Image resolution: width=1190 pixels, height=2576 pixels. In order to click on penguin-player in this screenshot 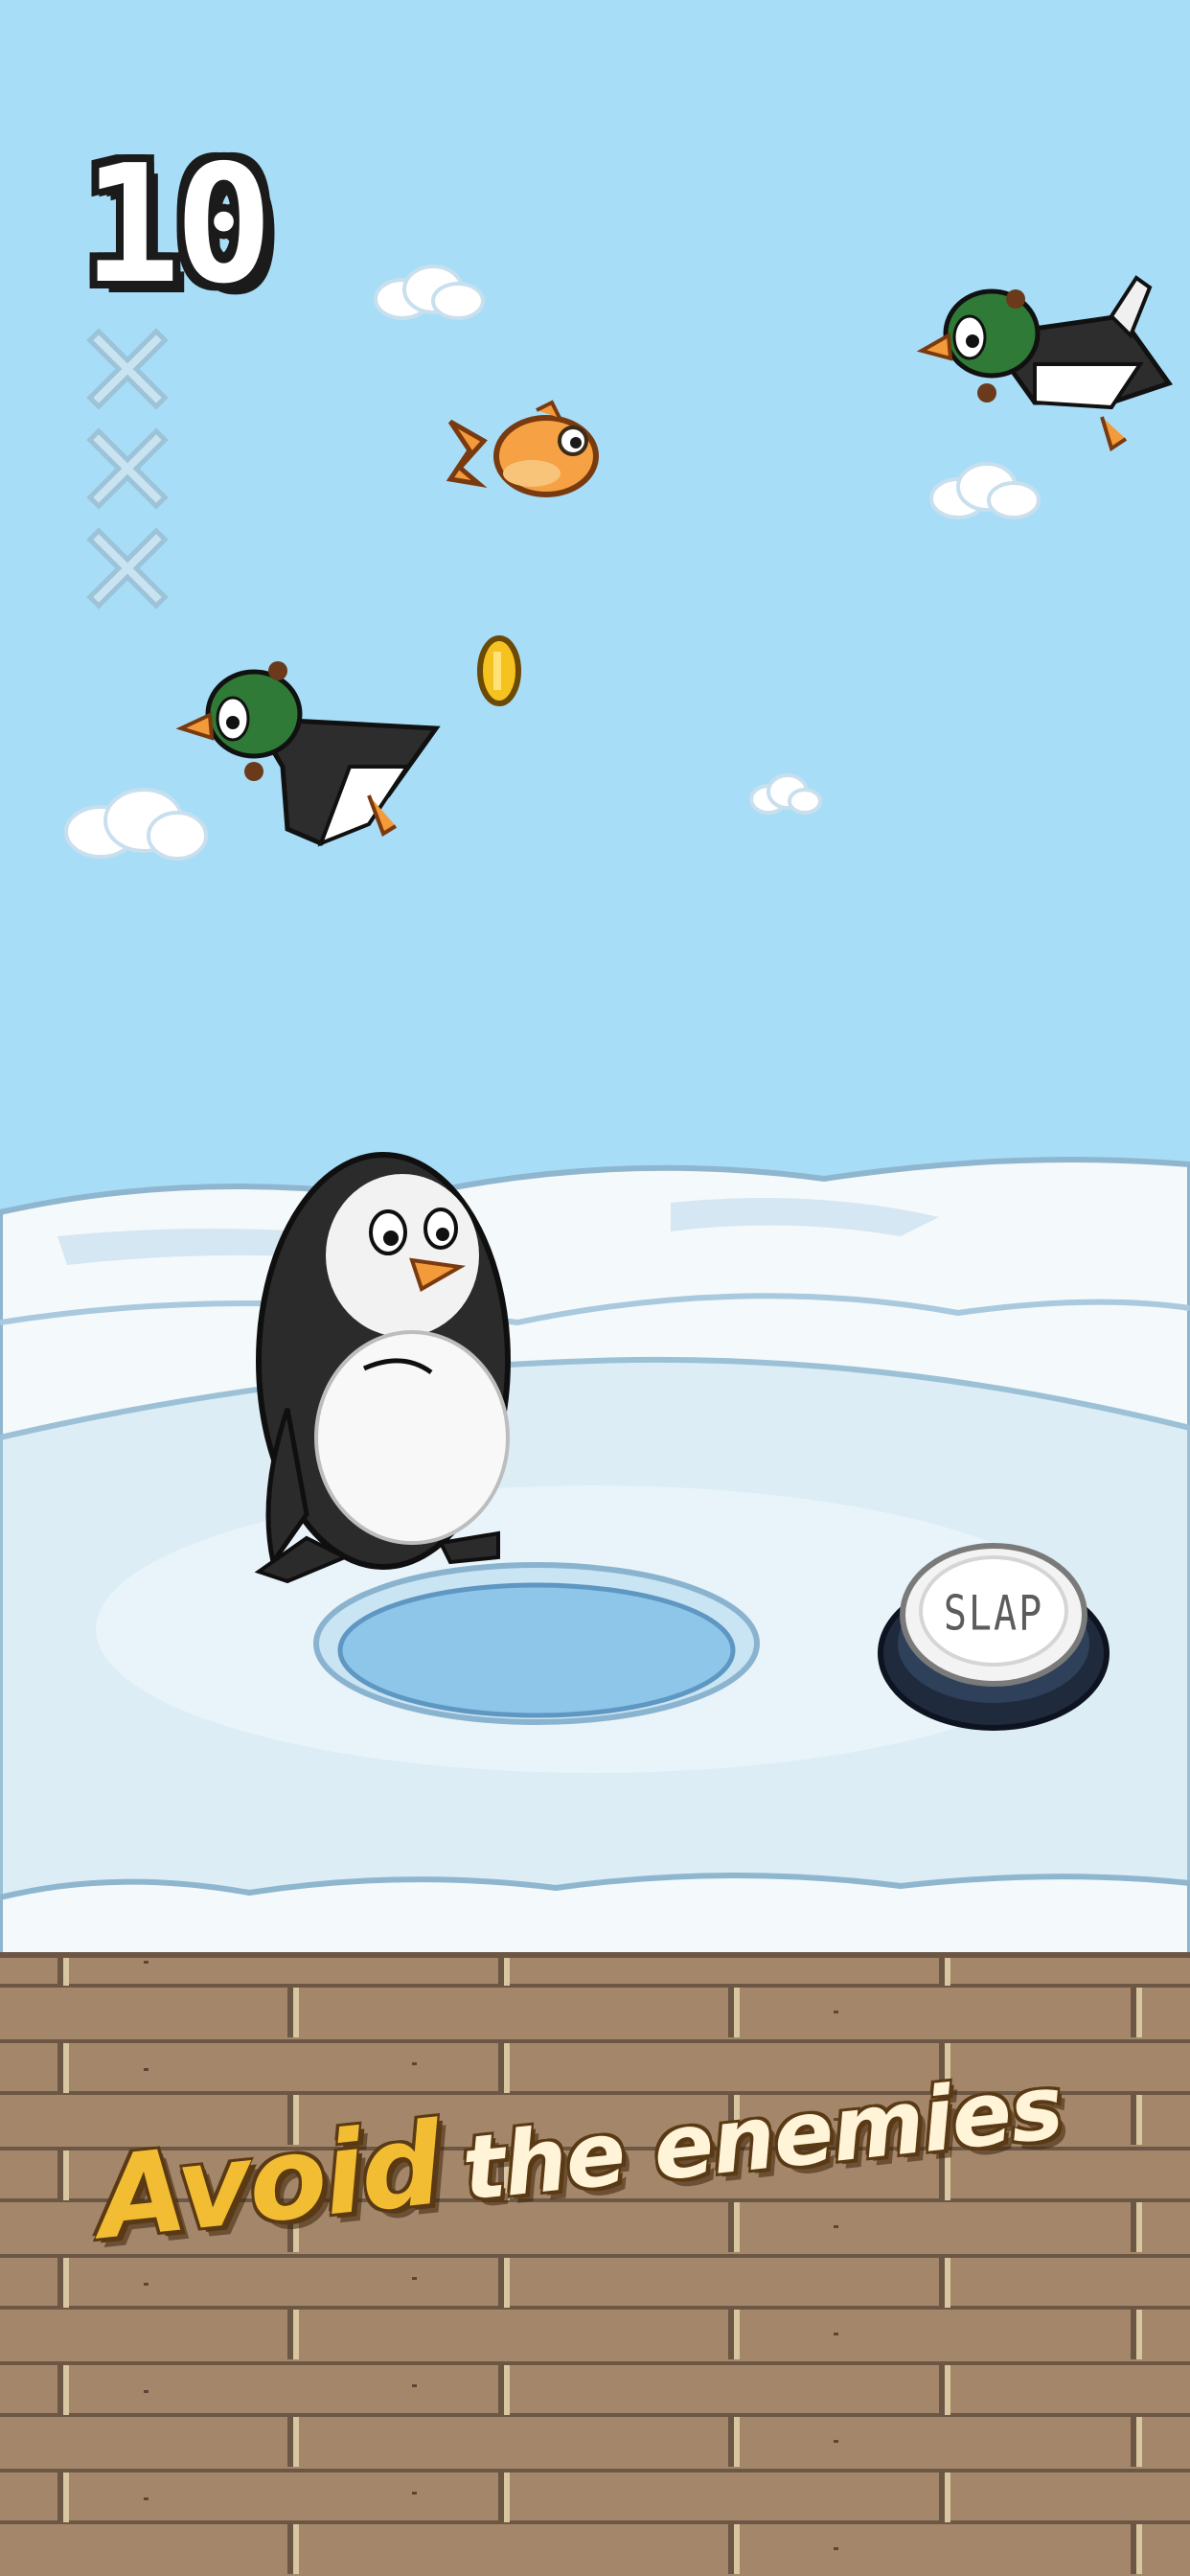, I will do `click(382, 1368)`.